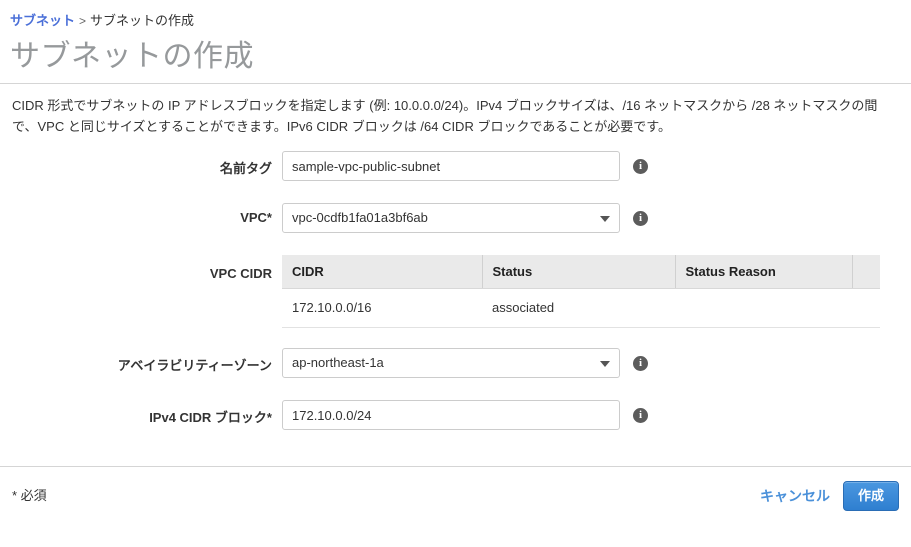 Image resolution: width=911 pixels, height=547 pixels. I want to click on availability-zone-select: ap-northeast-1a, so click(451, 363).